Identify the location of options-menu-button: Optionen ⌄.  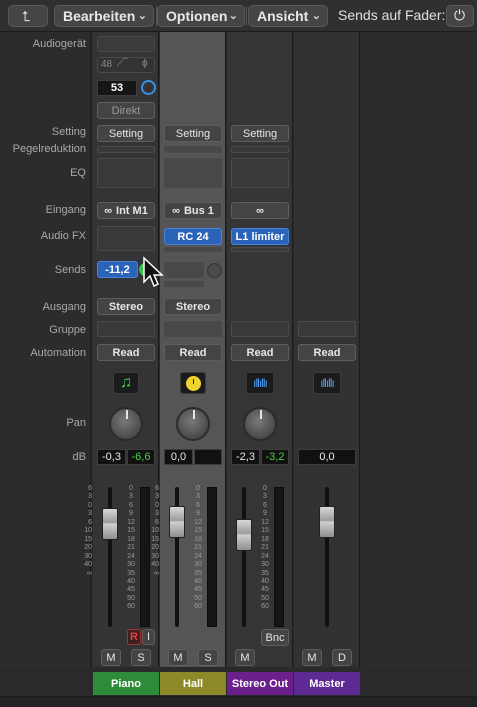
(201, 16).